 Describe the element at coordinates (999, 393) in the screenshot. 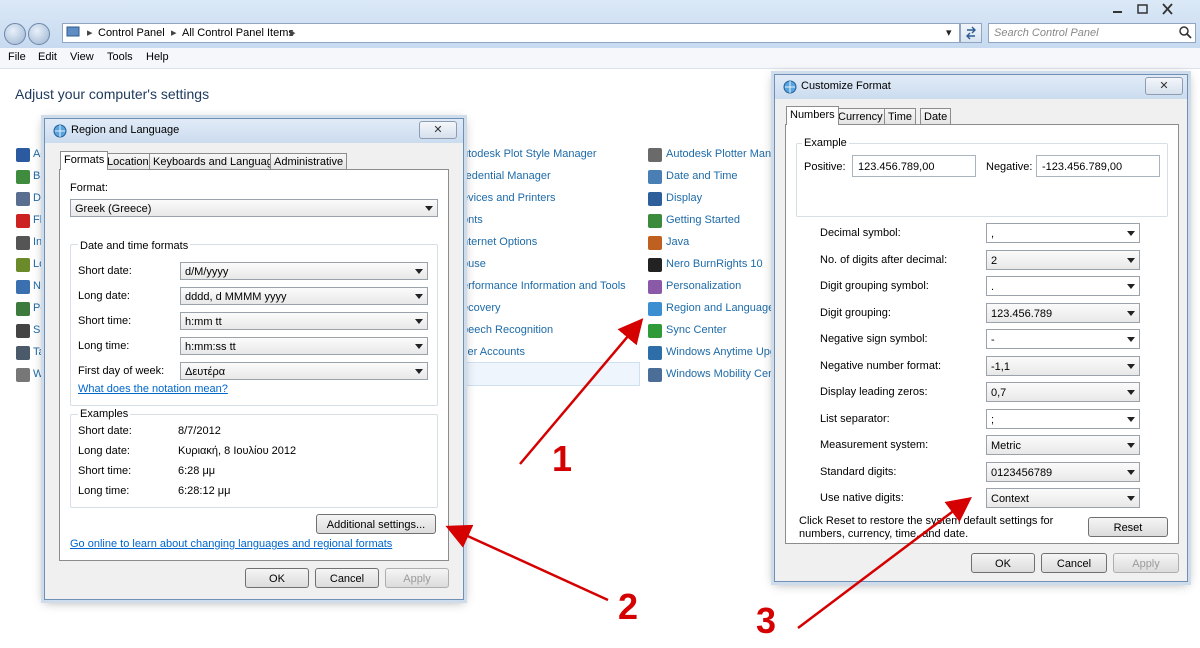

I see `number-setting-value: 0,7` at that location.